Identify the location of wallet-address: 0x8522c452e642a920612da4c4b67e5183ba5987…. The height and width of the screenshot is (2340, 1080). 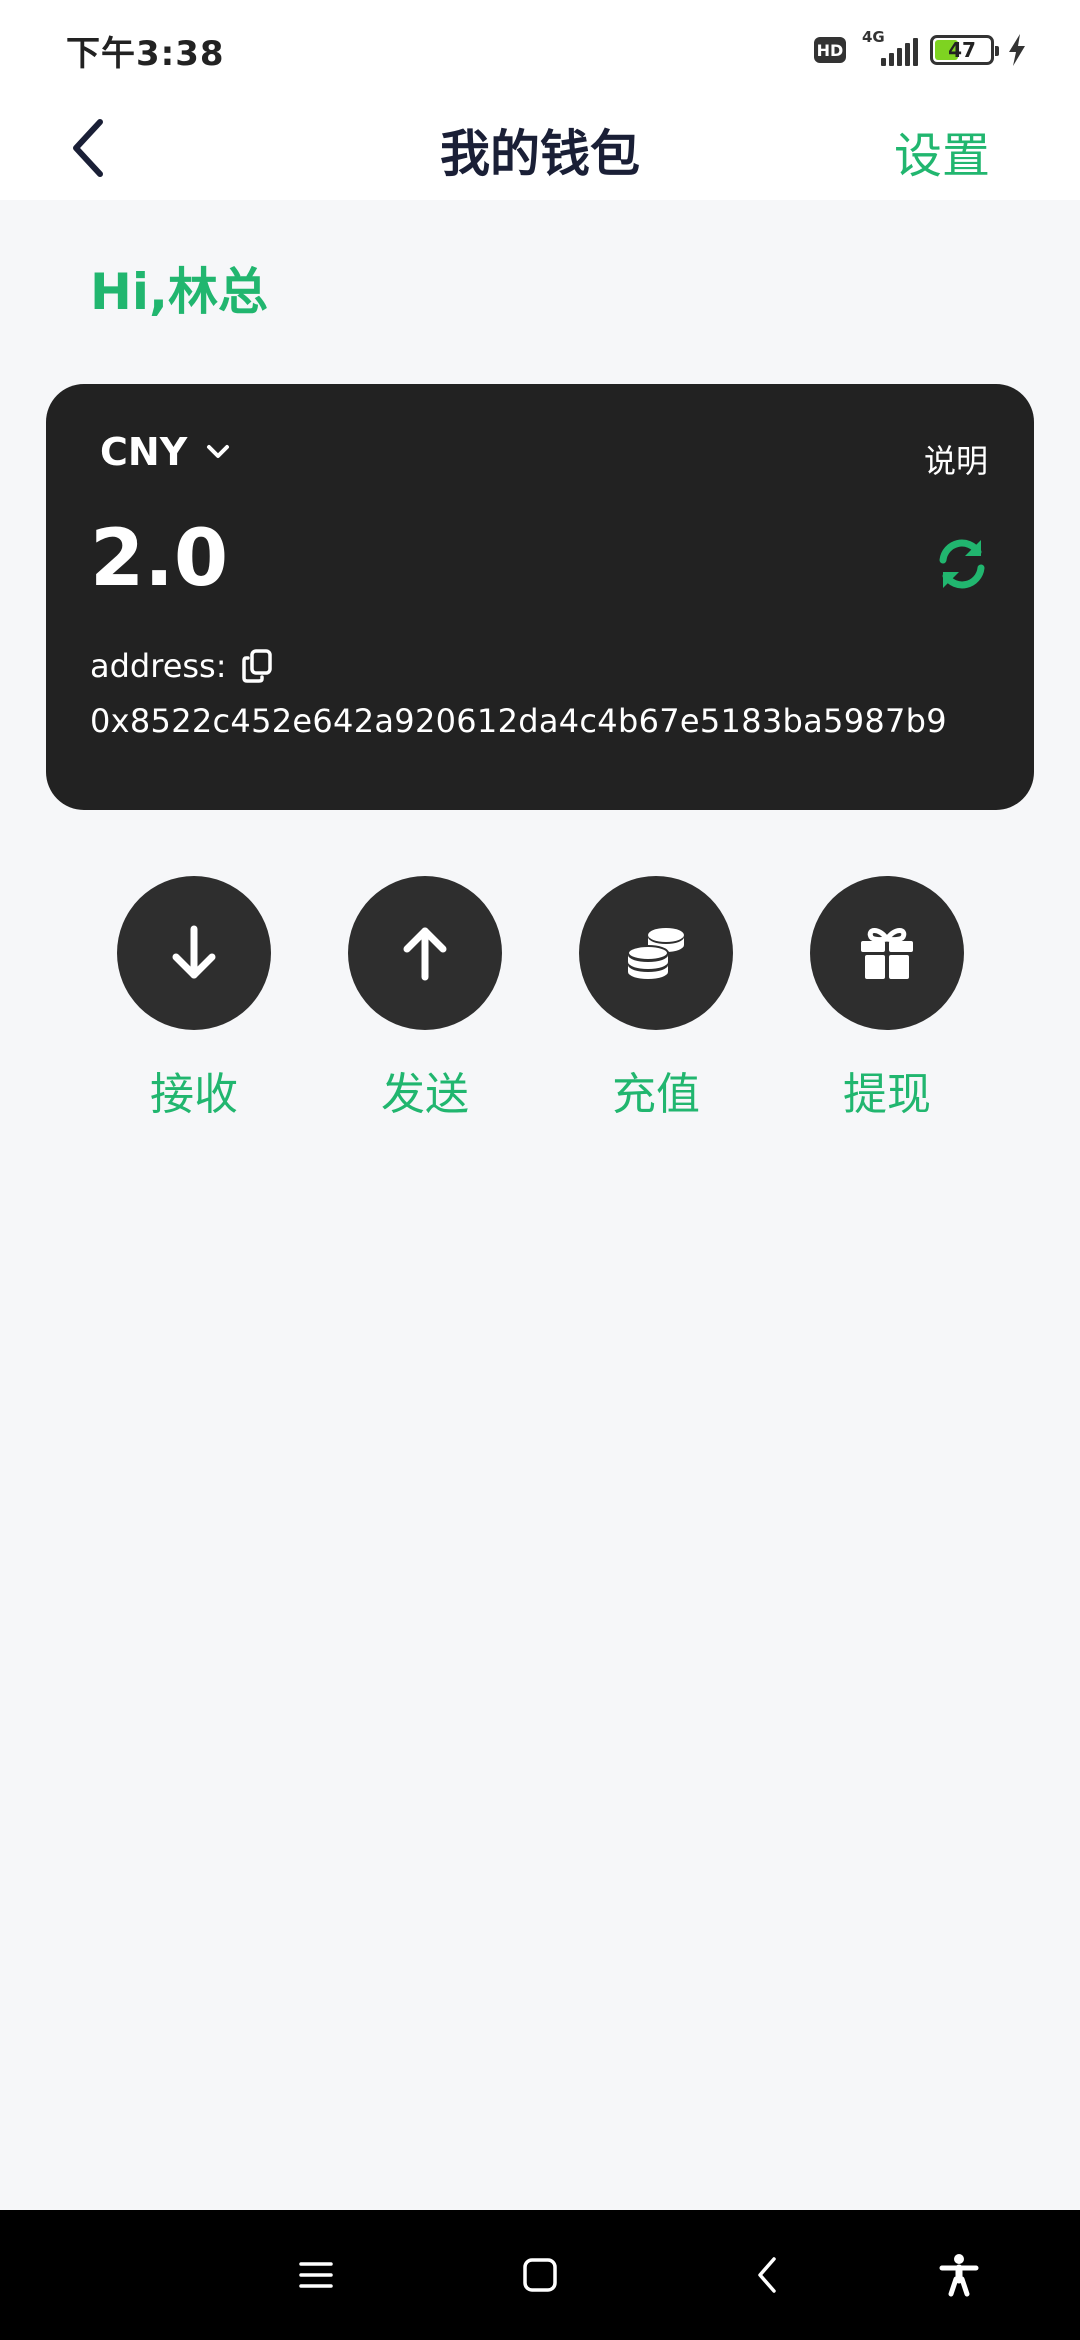
(518, 721).